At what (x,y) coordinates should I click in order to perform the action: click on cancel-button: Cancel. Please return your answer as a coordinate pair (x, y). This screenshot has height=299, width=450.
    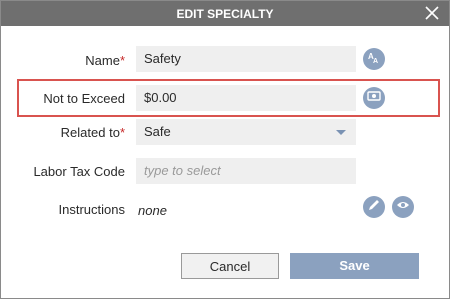
    Looking at the image, I should click on (230, 266).